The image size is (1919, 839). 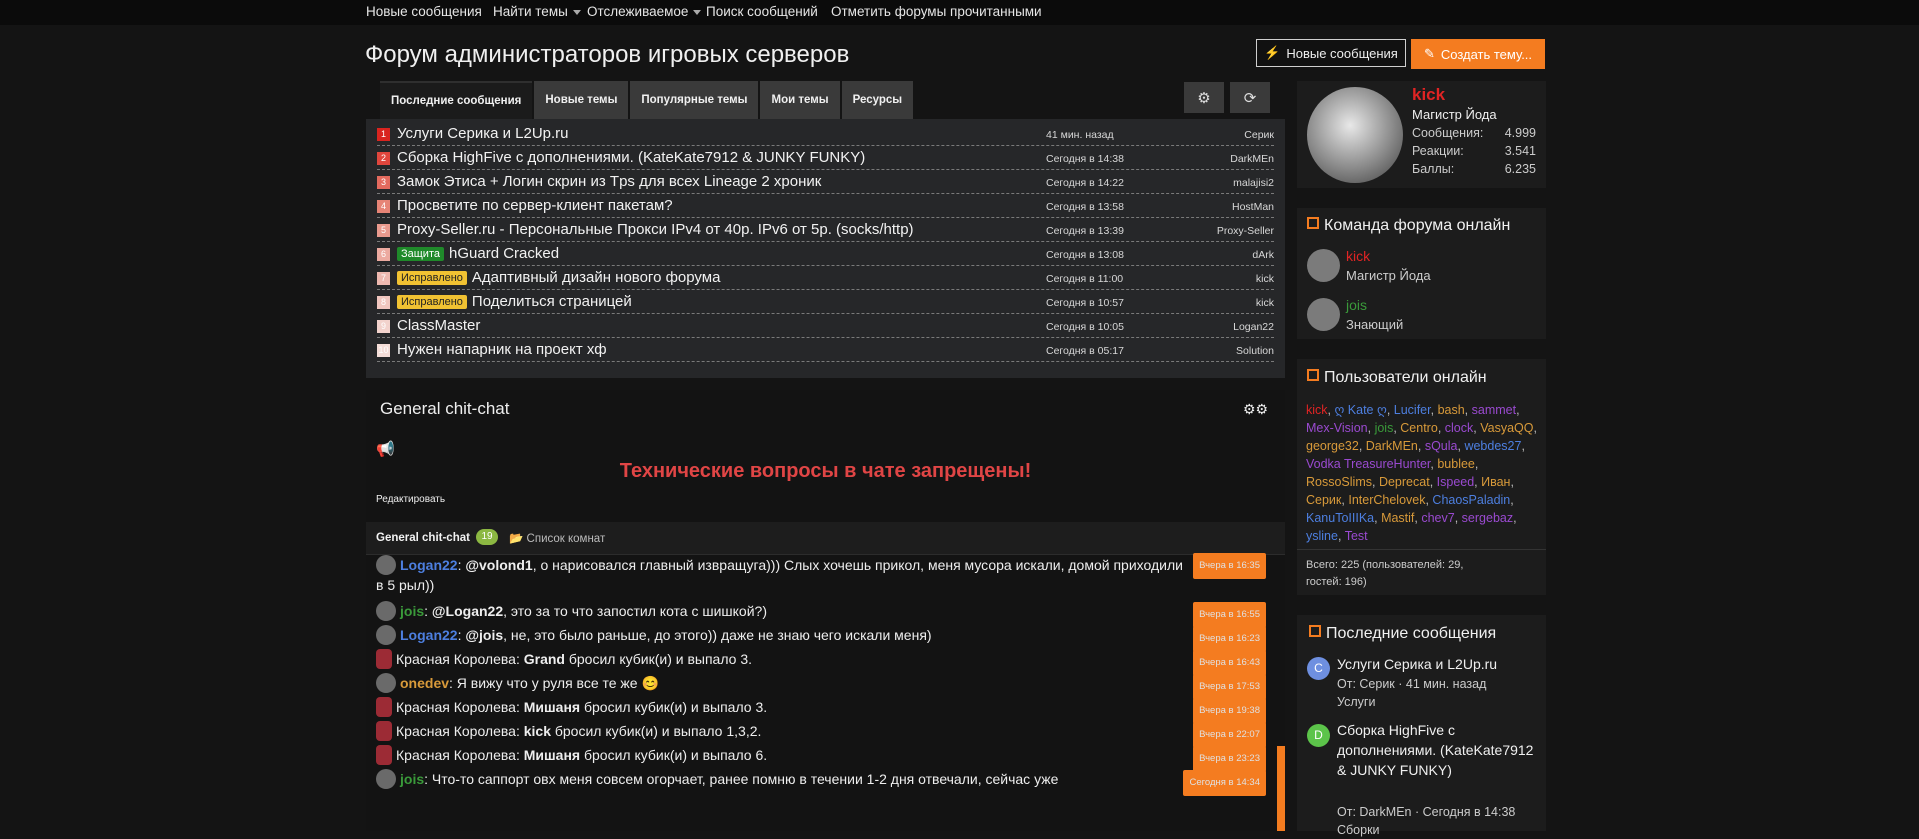 What do you see at coordinates (1456, 464) in the screenshot?
I see `online-user-link: bublee` at bounding box center [1456, 464].